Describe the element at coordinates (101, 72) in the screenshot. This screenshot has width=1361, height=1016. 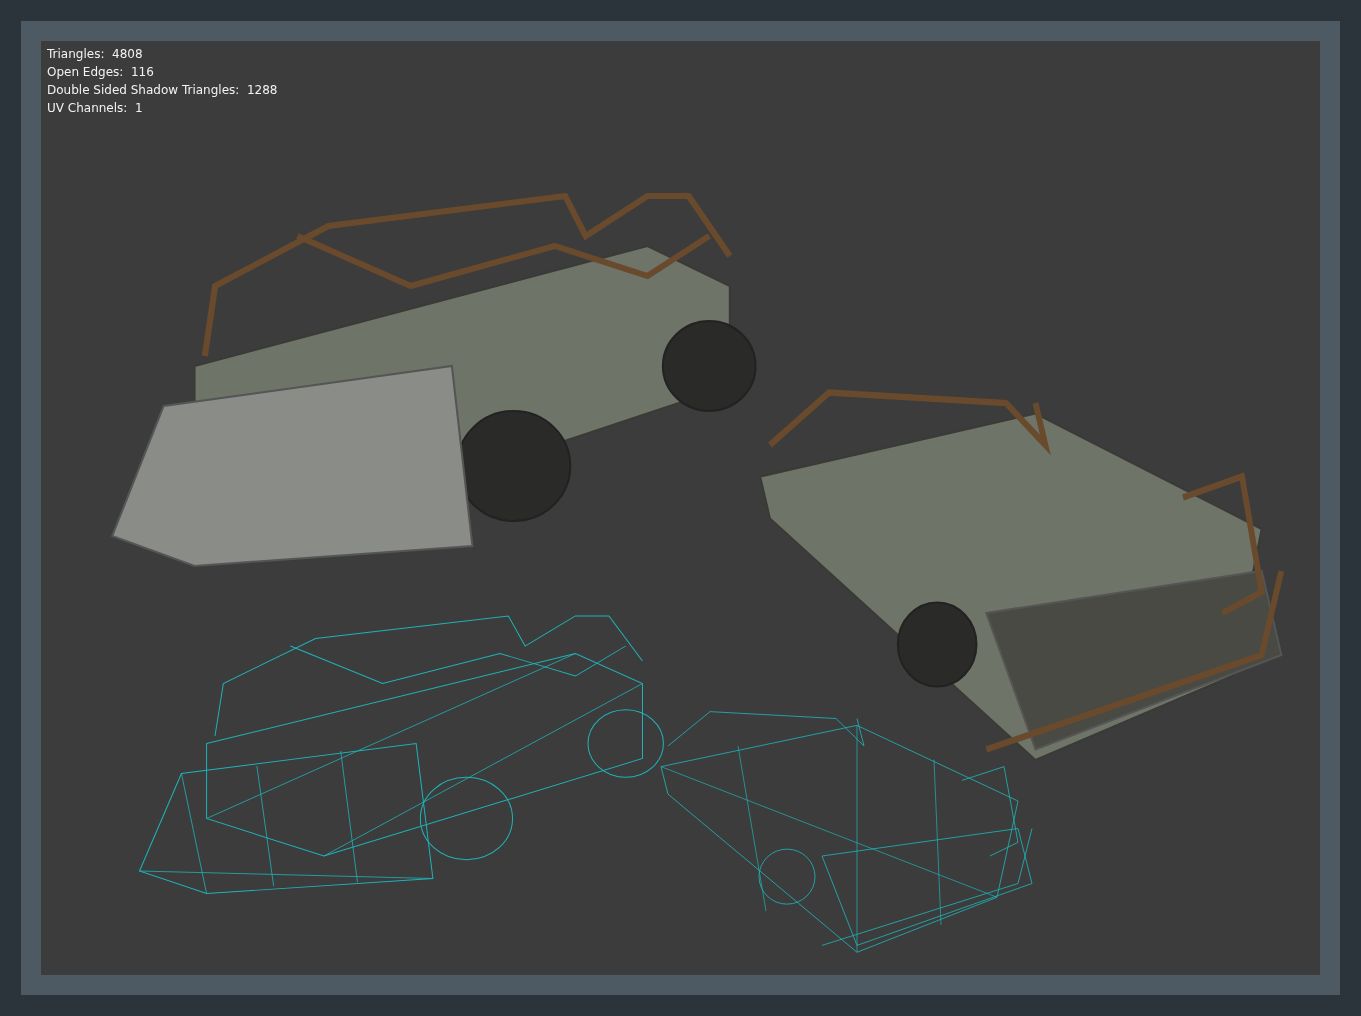
I see `statistics-line: Open Edges: 116` at that location.